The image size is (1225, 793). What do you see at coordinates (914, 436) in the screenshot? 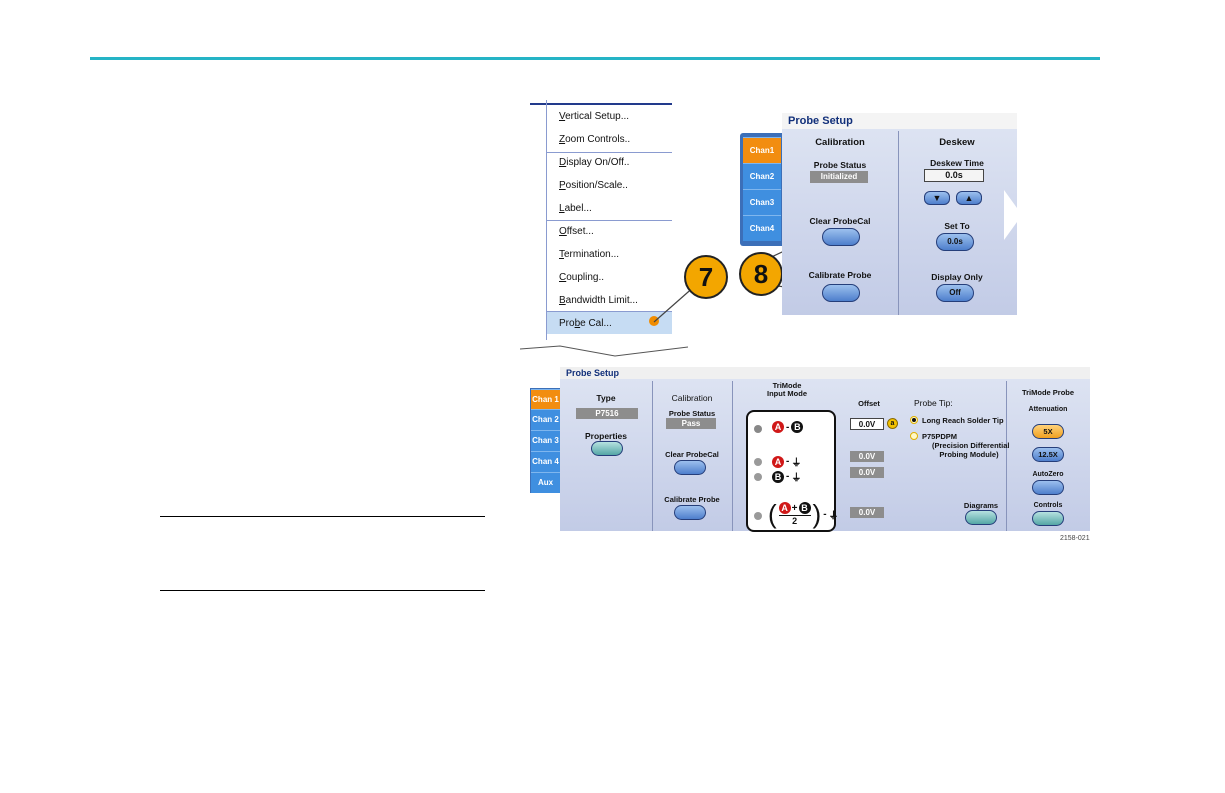
I see `probe-tip-radio-pdpm` at bounding box center [914, 436].